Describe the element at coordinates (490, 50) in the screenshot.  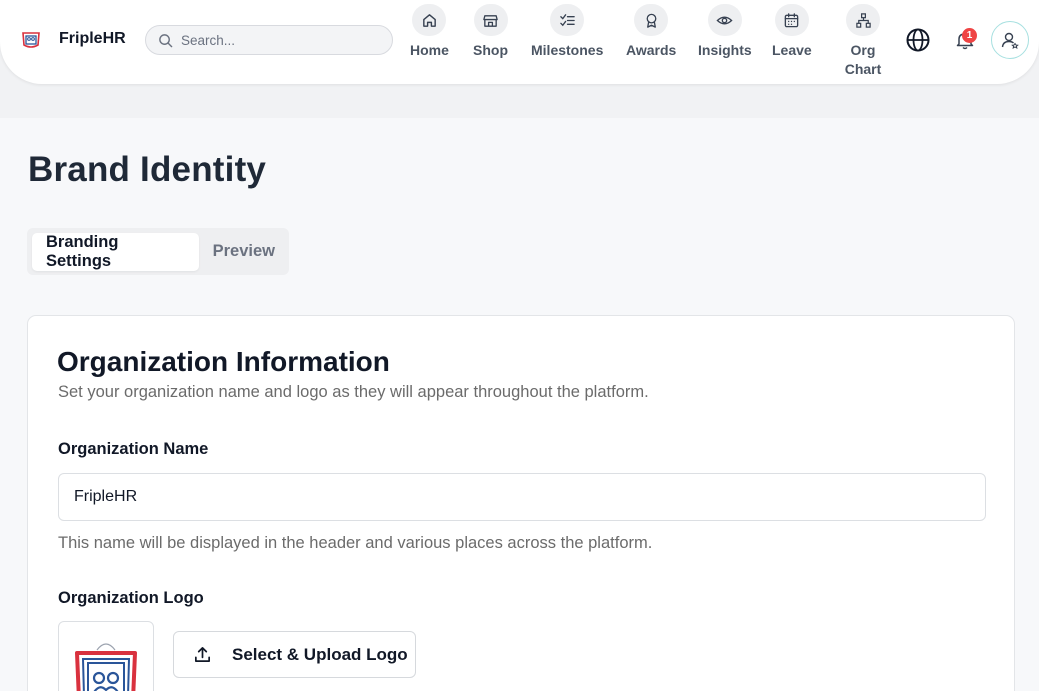
I see `nav-label: Shop` at that location.